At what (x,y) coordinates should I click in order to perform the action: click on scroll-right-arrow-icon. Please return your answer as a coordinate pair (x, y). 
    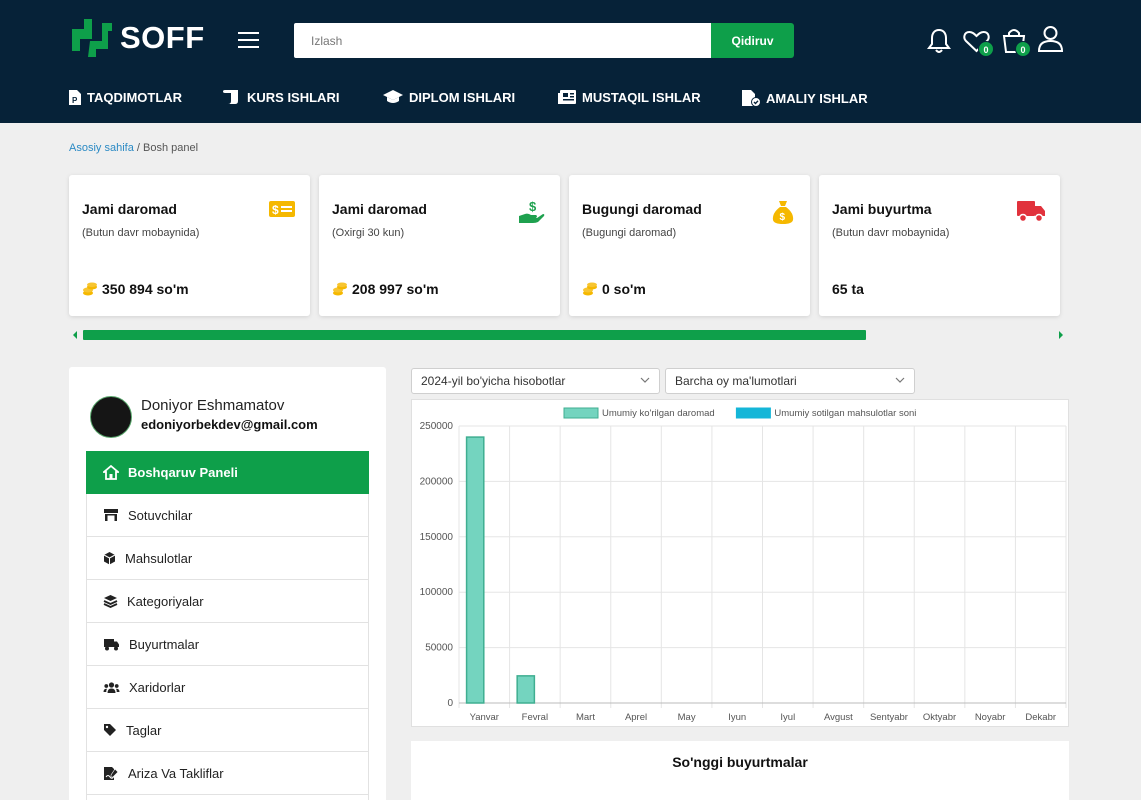
    Looking at the image, I should click on (1061, 335).